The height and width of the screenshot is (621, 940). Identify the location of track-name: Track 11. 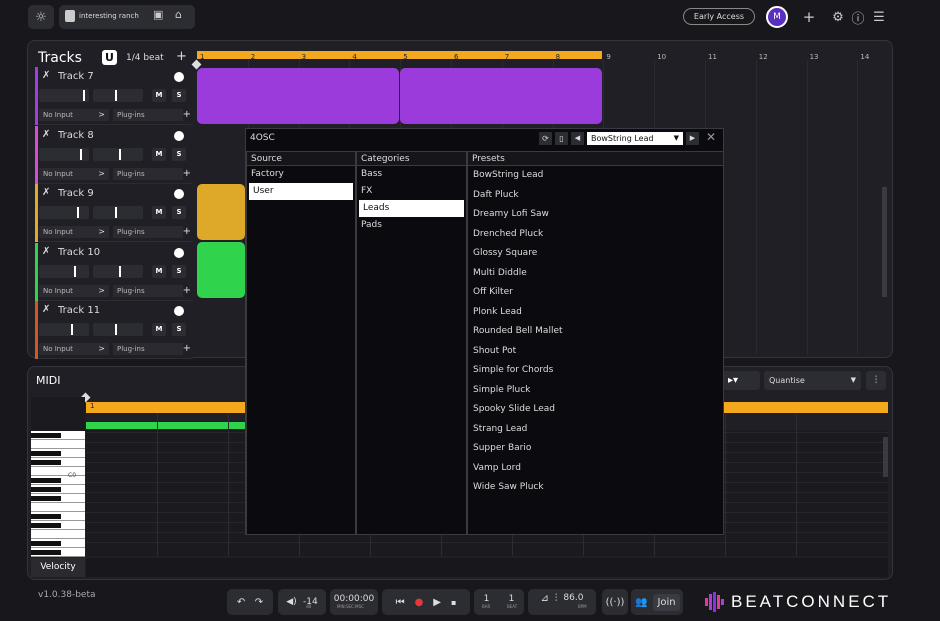
(79, 310).